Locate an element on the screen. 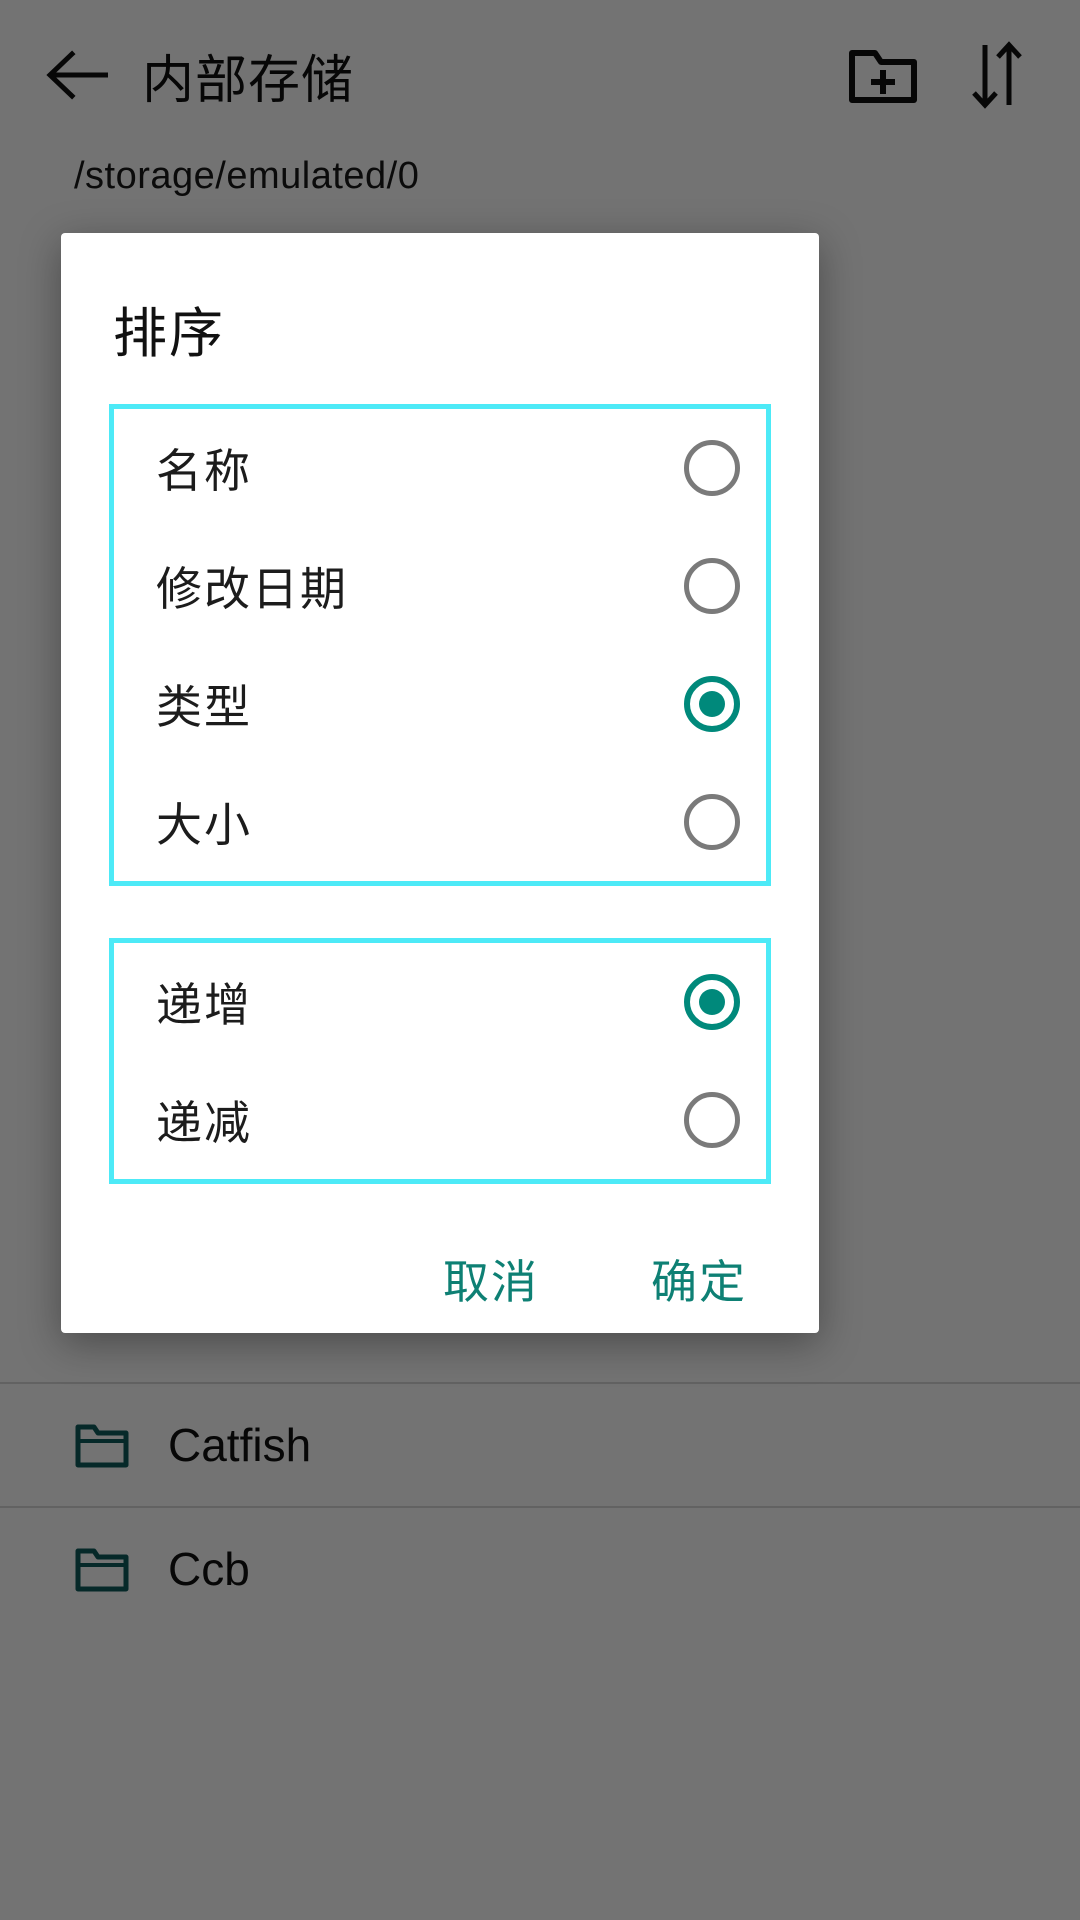 The height and width of the screenshot is (1920, 1080). radio-option-size: 大小 is located at coordinates (440, 822).